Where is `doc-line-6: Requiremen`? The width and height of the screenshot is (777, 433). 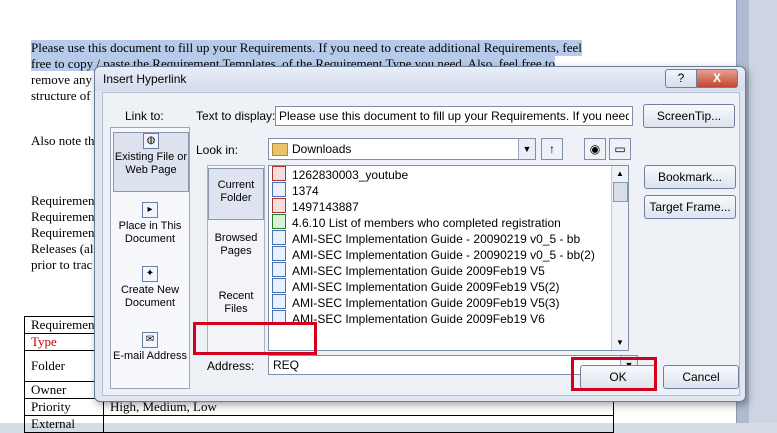
doc-line-6: Requiremen is located at coordinates (63, 200).